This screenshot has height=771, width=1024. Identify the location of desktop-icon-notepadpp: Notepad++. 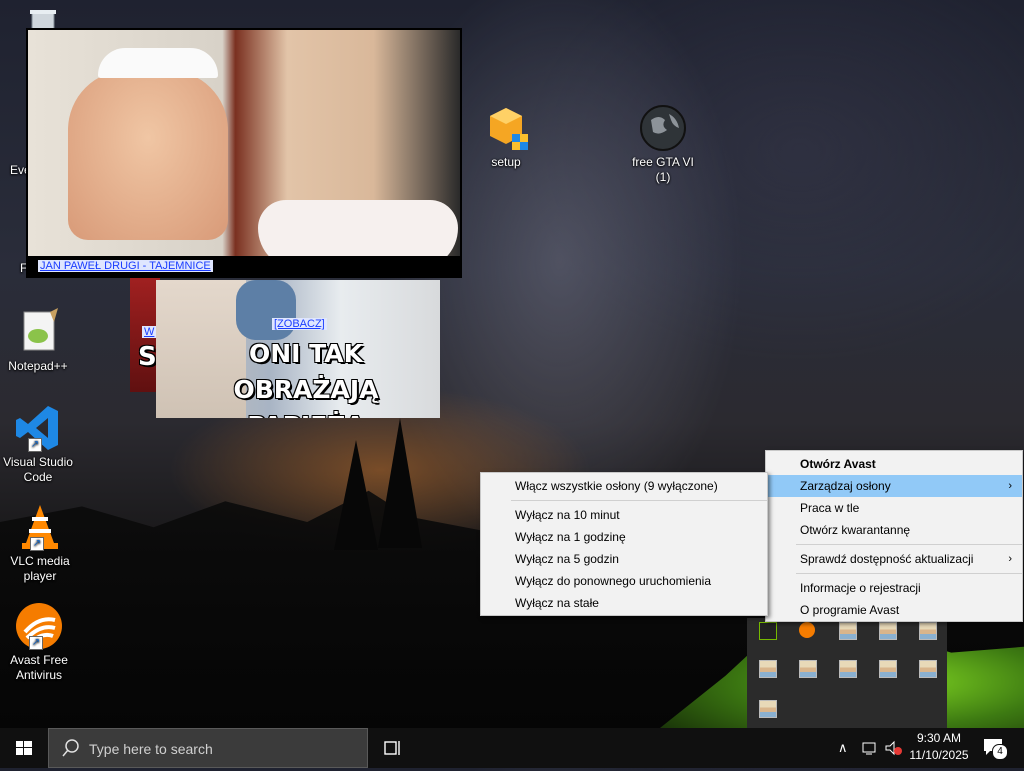
(38, 341).